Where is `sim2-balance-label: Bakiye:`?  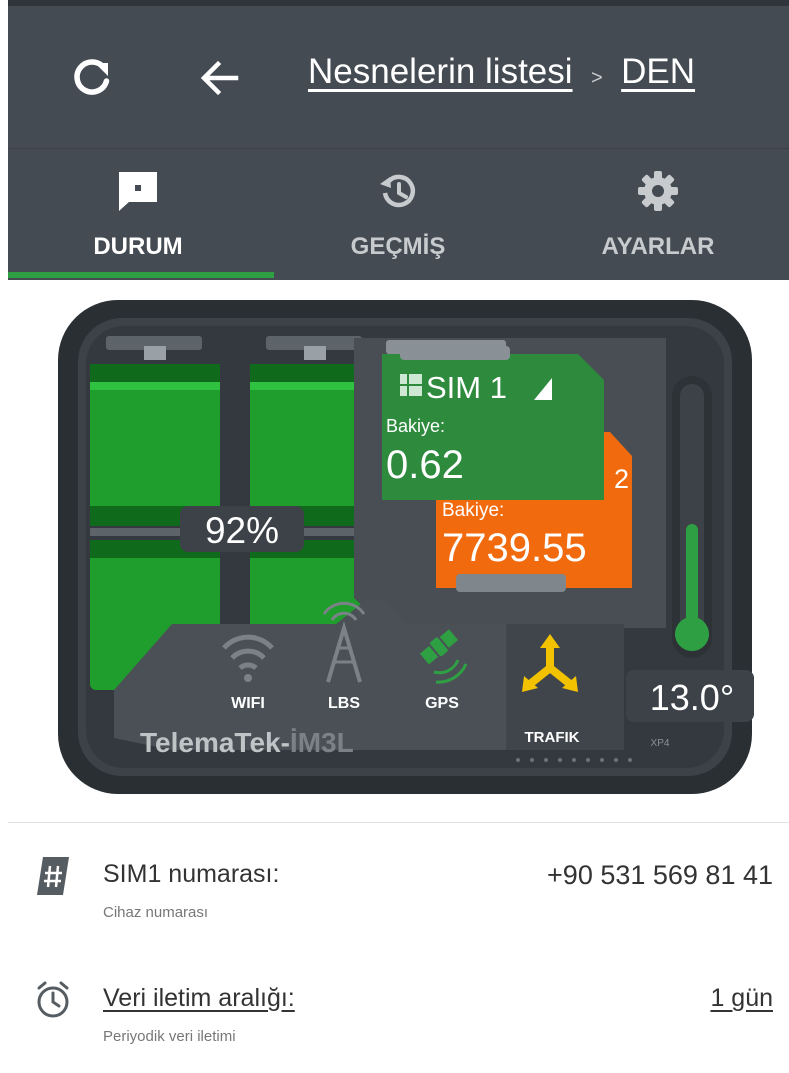
sim2-balance-label: Bakiye: is located at coordinates (473, 510).